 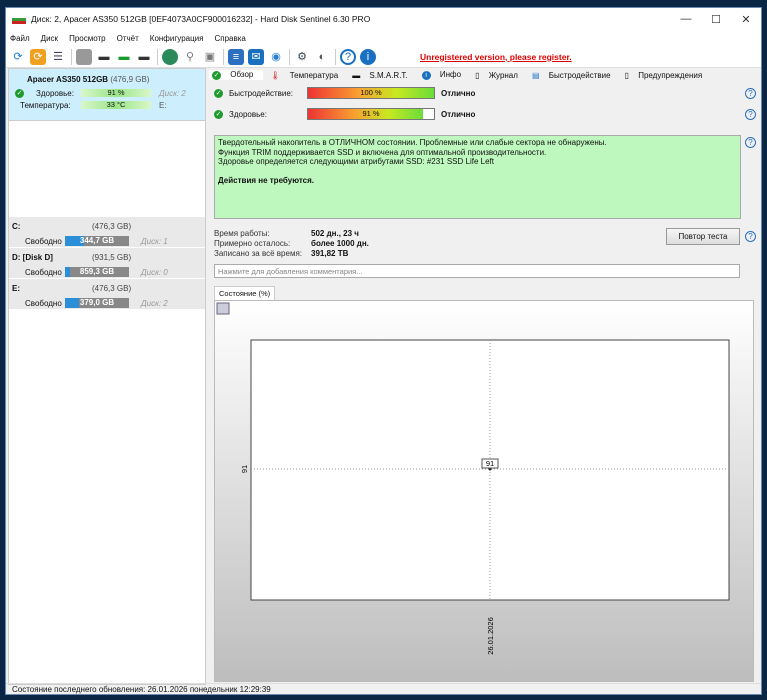 I want to click on disk-schedule-icon: ▬, so click(x=104, y=57).